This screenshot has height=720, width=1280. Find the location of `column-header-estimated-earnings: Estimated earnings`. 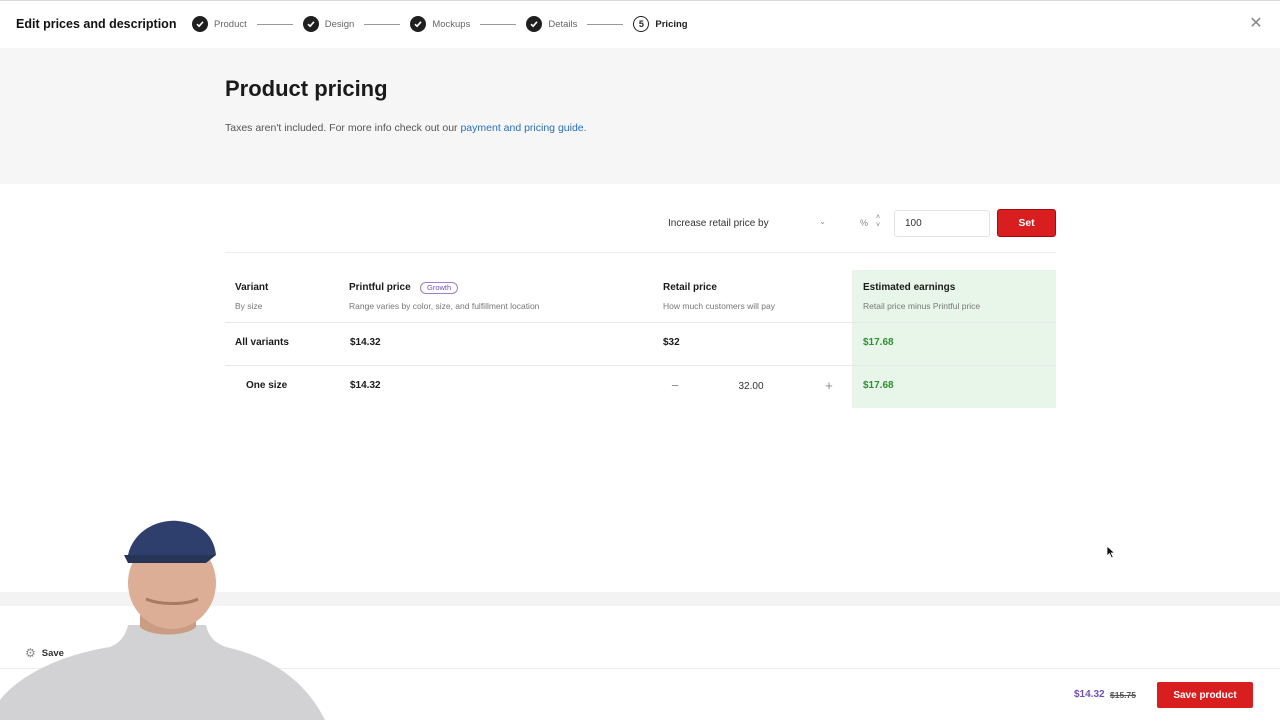

column-header-estimated-earnings: Estimated earnings is located at coordinates (909, 287).